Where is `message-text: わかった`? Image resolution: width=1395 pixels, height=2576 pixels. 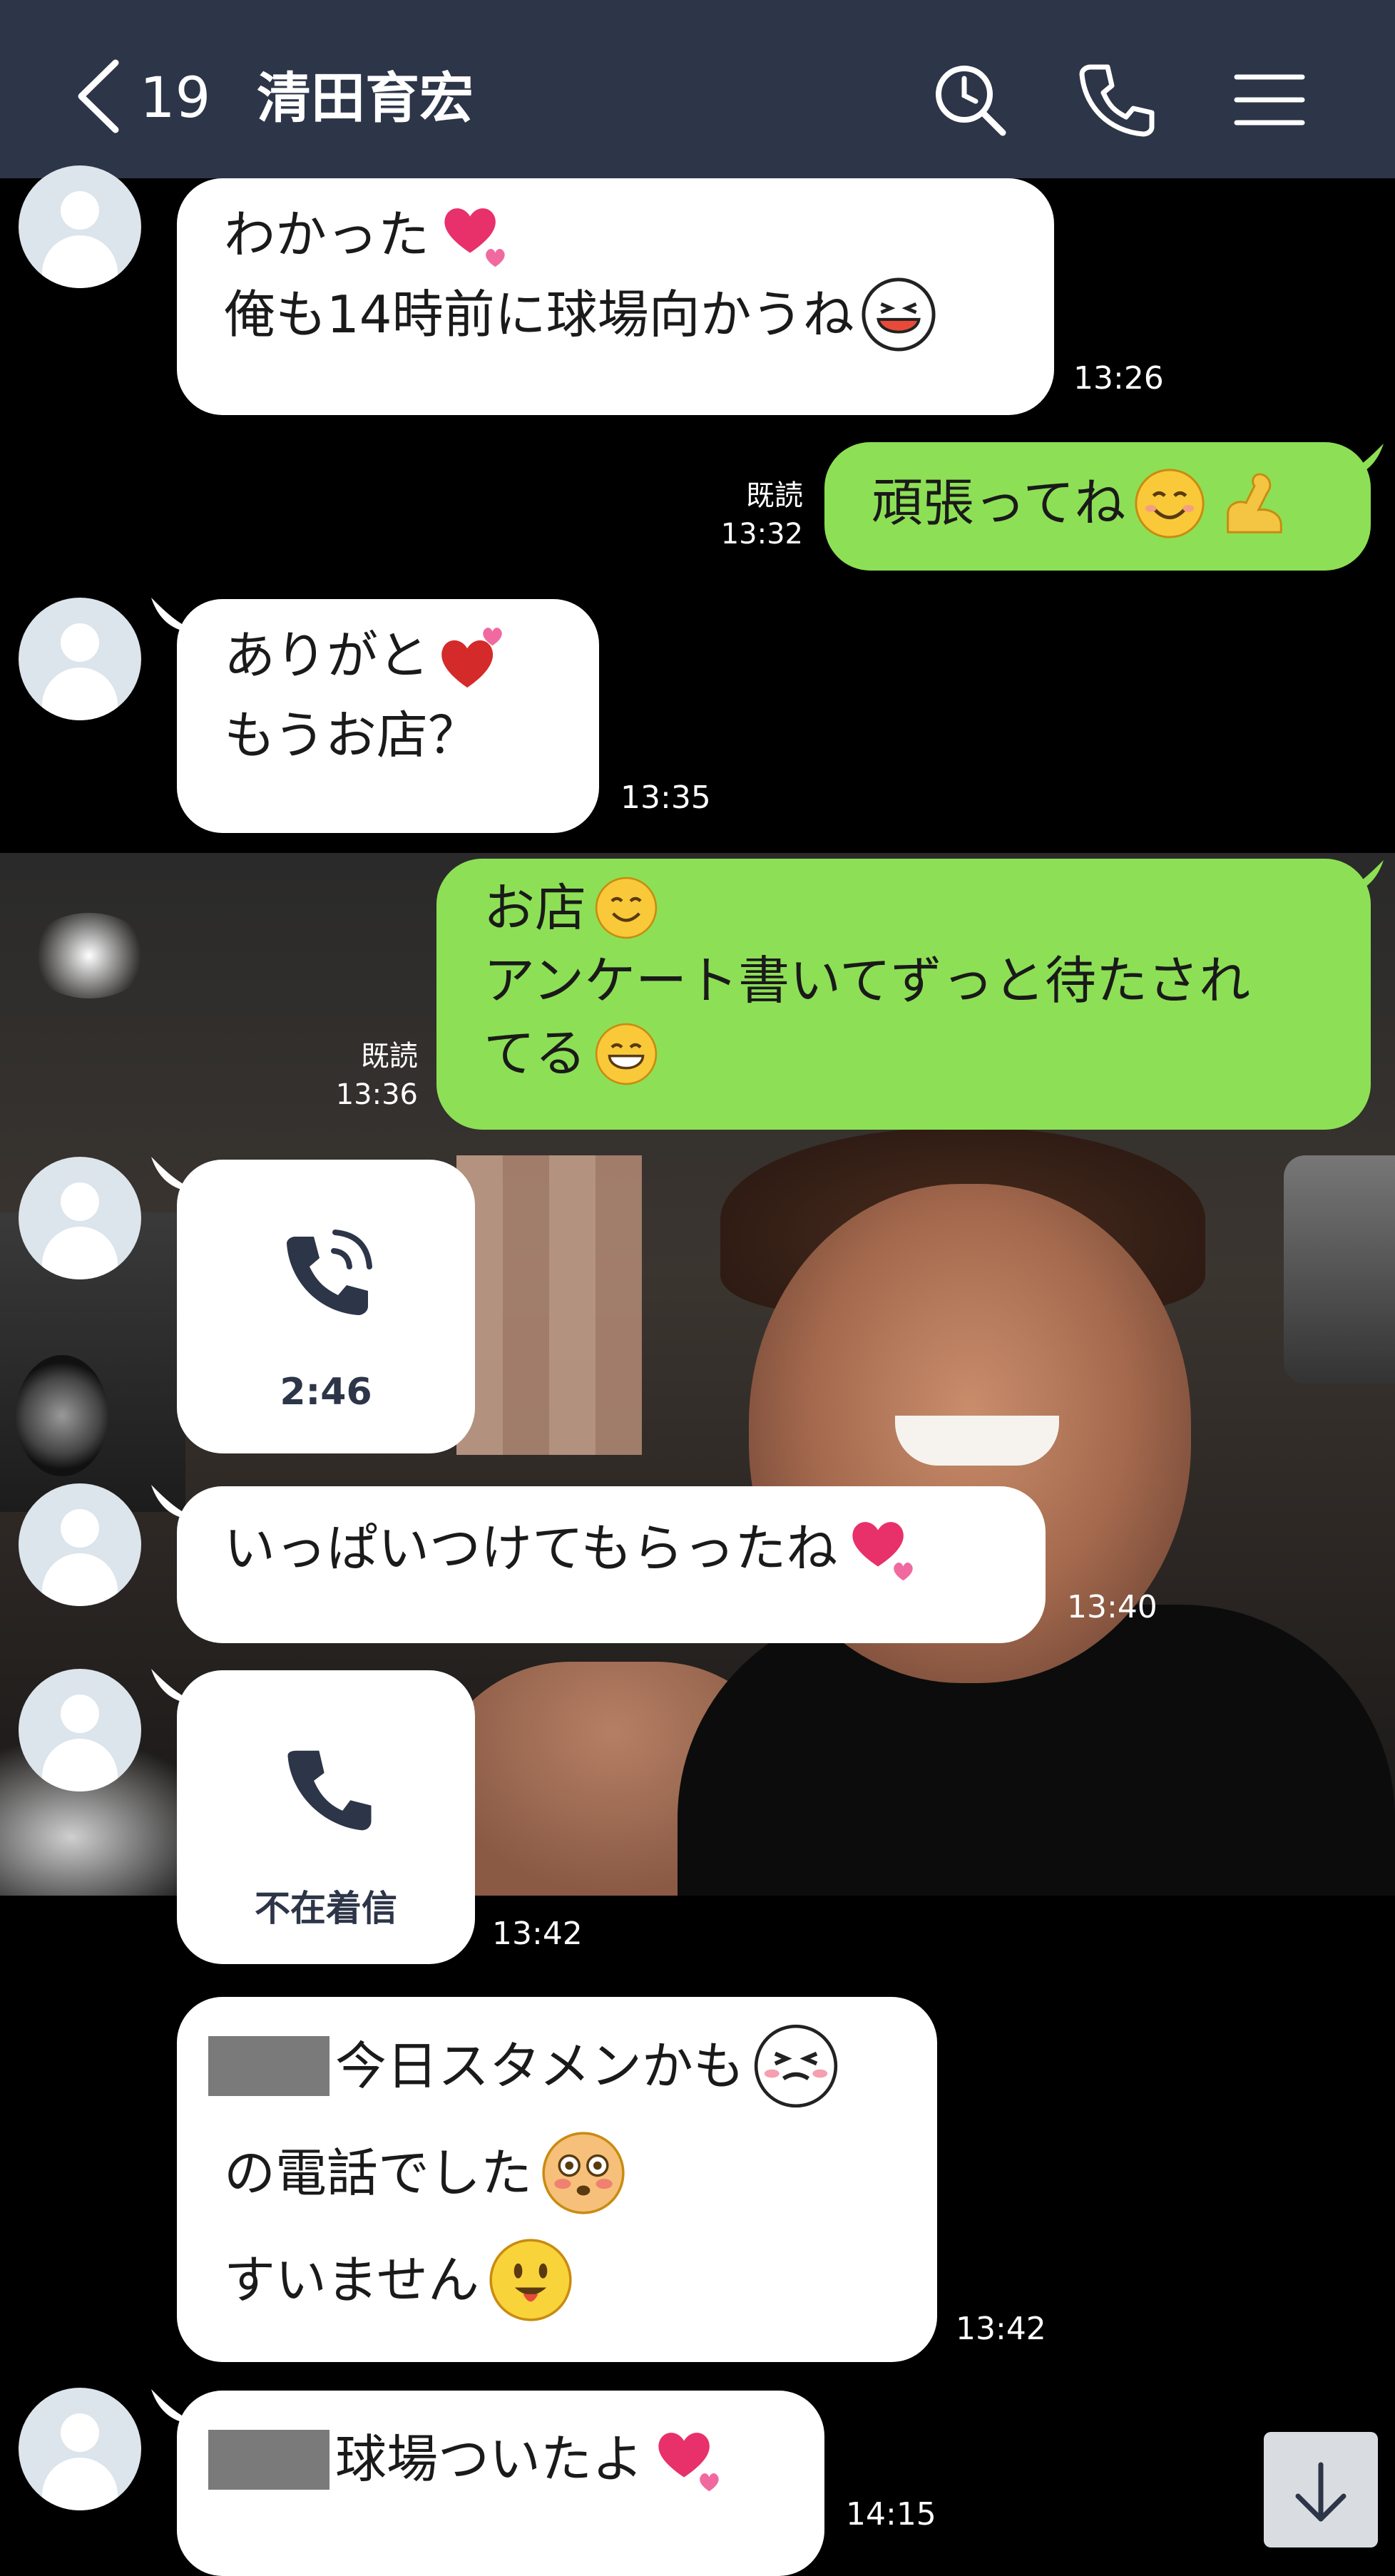
message-text: わかった is located at coordinates (327, 235).